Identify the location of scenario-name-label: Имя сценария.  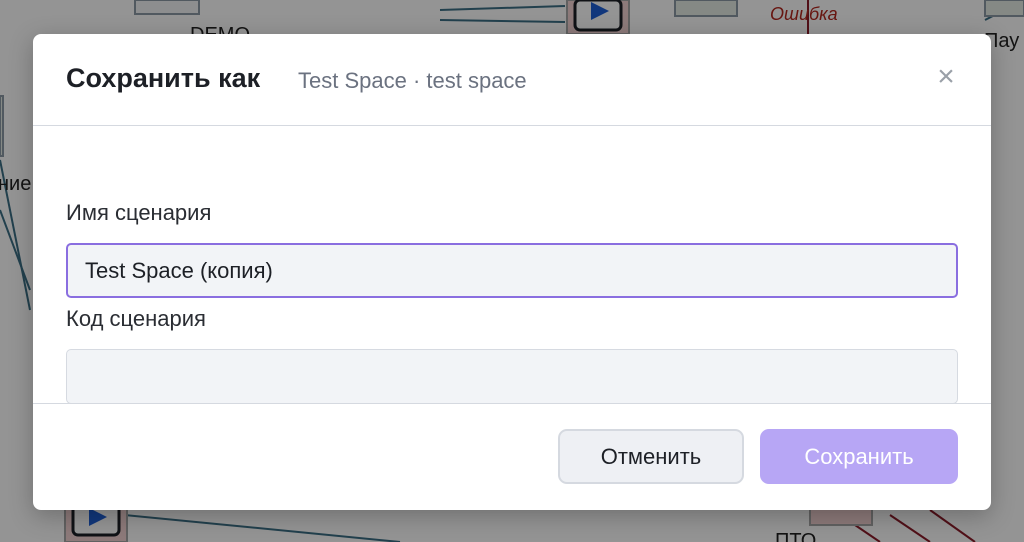
(139, 212).